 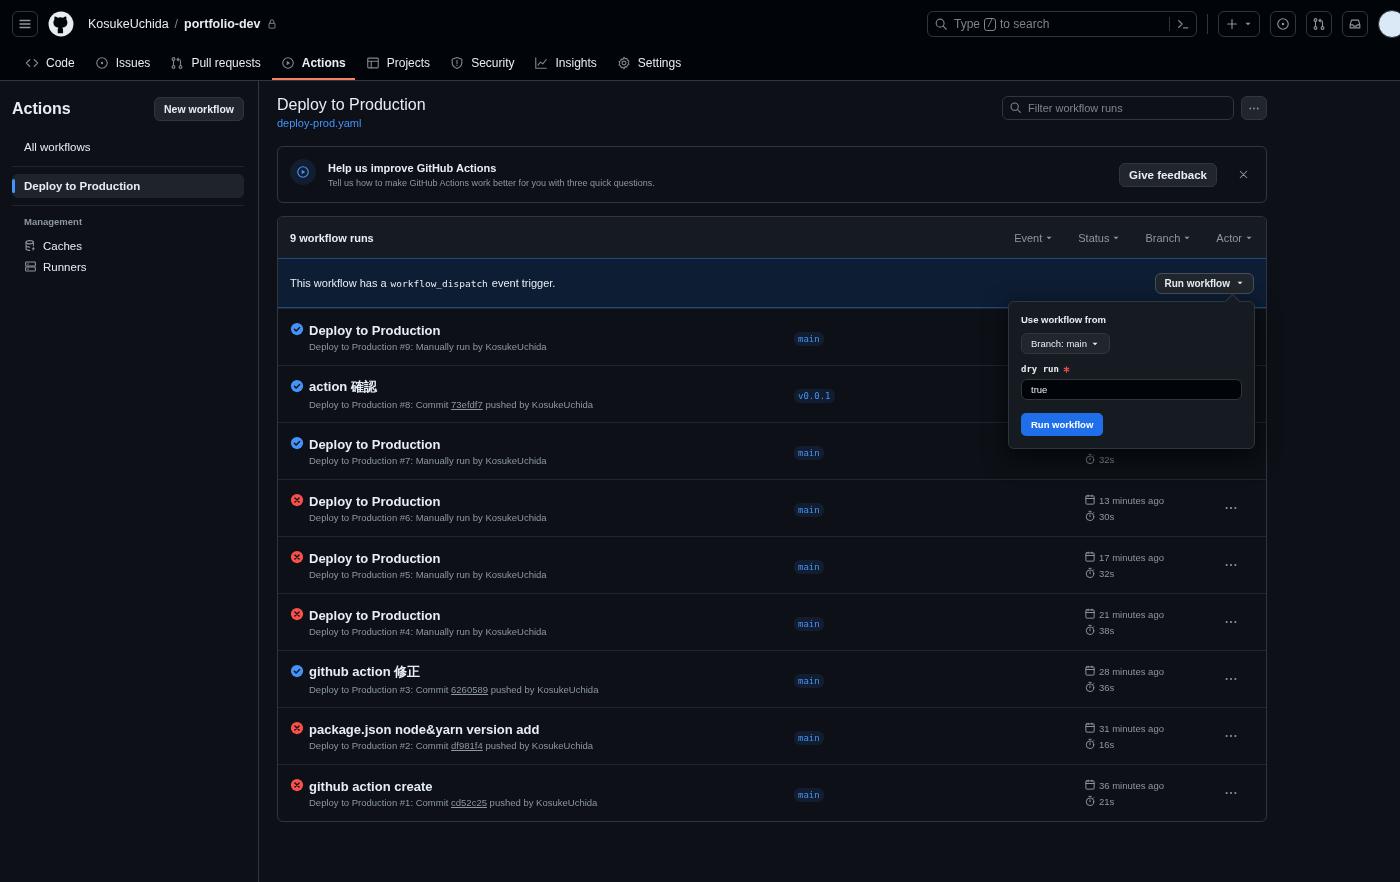 I want to click on run-duration: 38s, so click(x=1107, y=630).